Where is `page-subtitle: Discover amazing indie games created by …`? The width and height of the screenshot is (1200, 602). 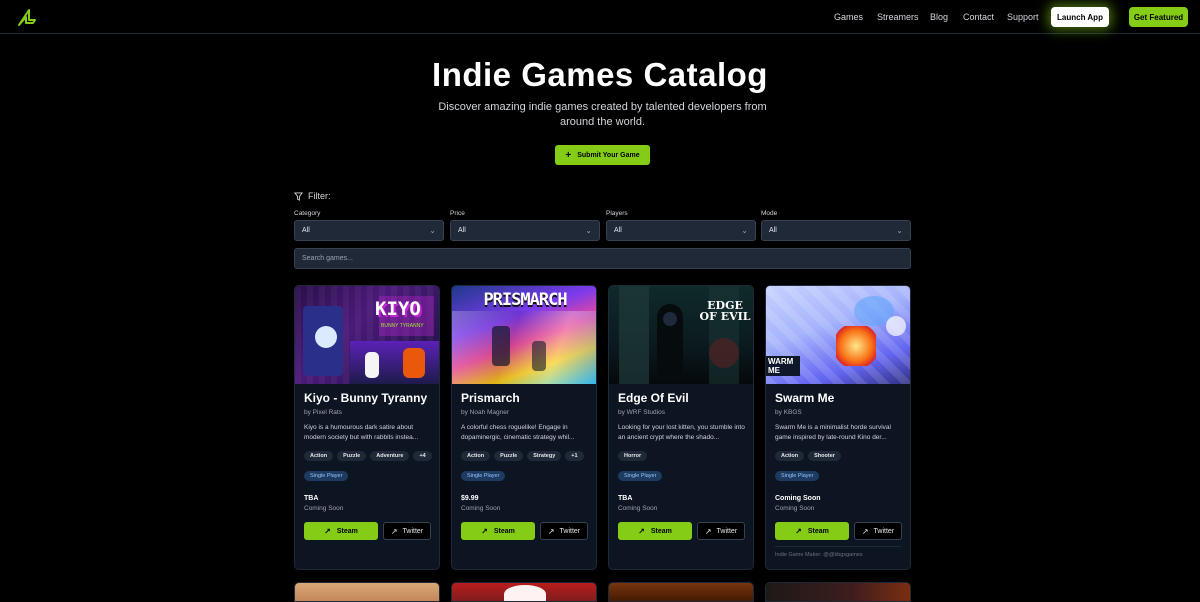
page-subtitle: Discover amazing indie games created by … is located at coordinates (602, 114).